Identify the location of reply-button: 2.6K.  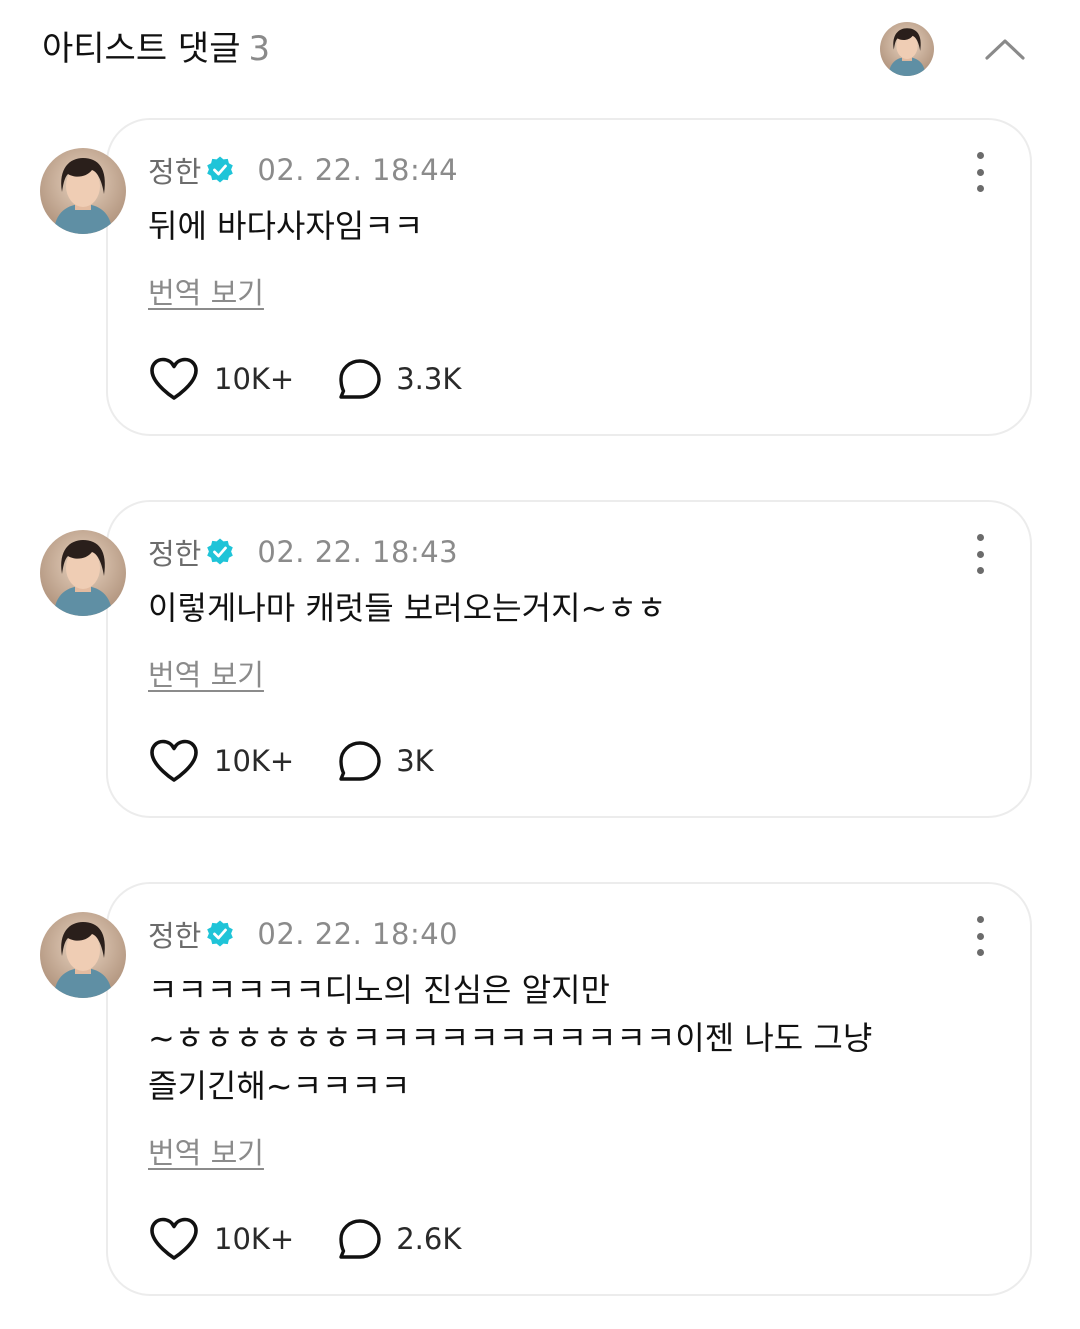
(399, 1239).